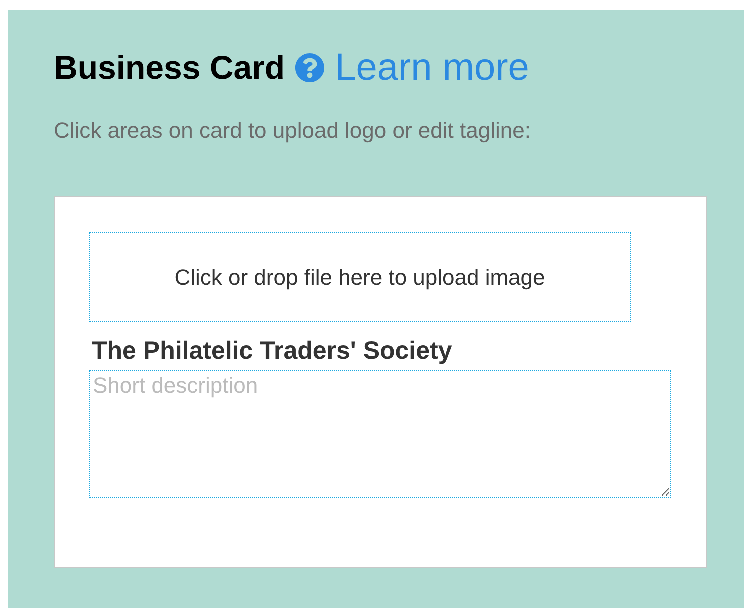  I want to click on help-icon, so click(310, 68).